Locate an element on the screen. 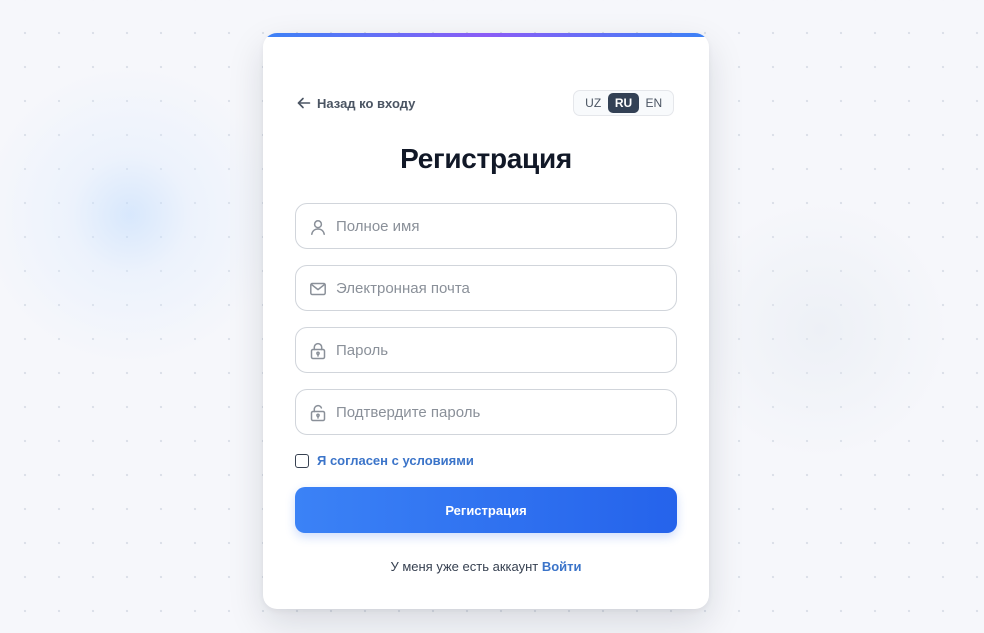 The image size is (984, 633). register-button: Регистрация is located at coordinates (486, 510).